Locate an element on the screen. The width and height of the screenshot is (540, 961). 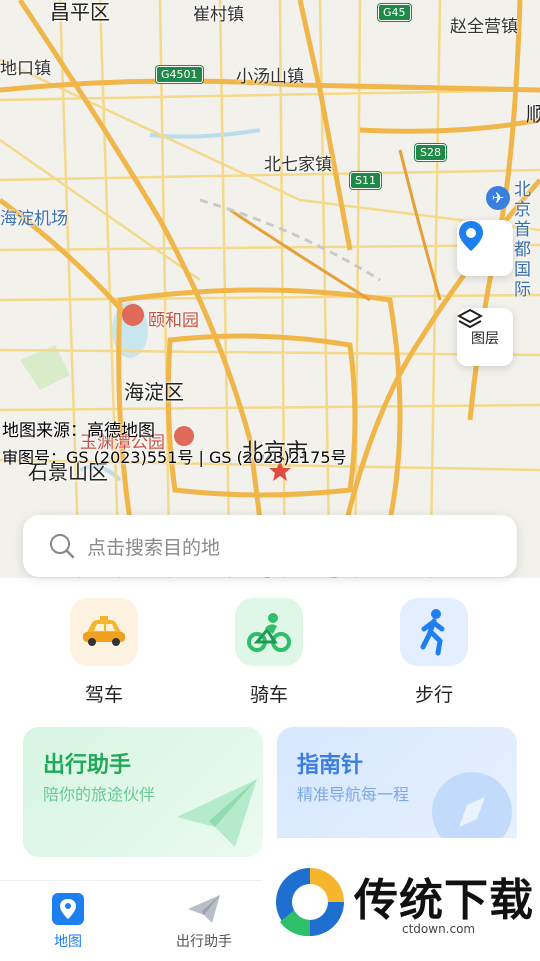
palace-poi-icon is located at coordinates (133, 315).